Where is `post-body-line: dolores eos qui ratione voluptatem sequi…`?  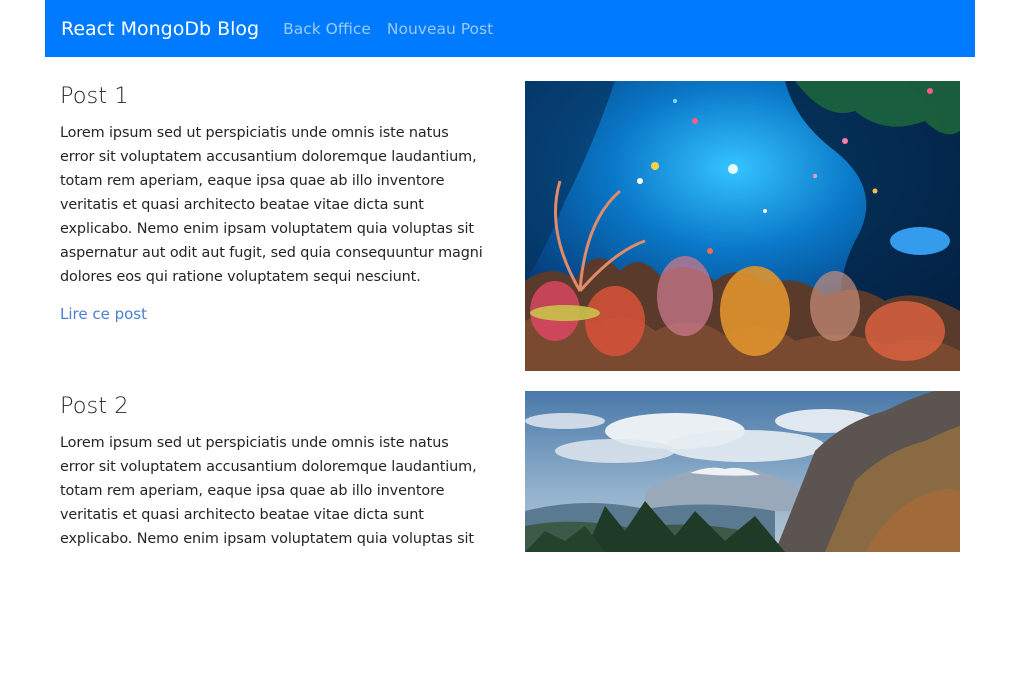 post-body-line: dolores eos qui ratione voluptatem sequi… is located at coordinates (240, 277).